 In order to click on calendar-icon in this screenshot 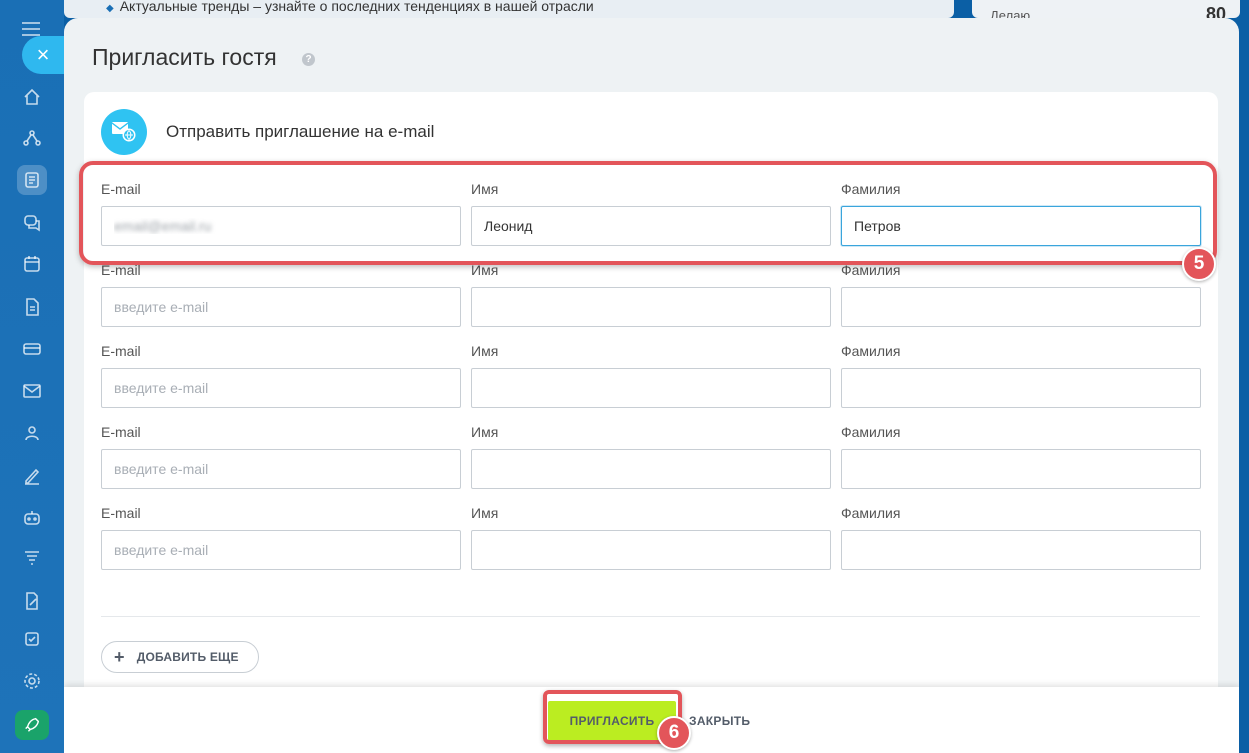, I will do `click(32, 264)`.